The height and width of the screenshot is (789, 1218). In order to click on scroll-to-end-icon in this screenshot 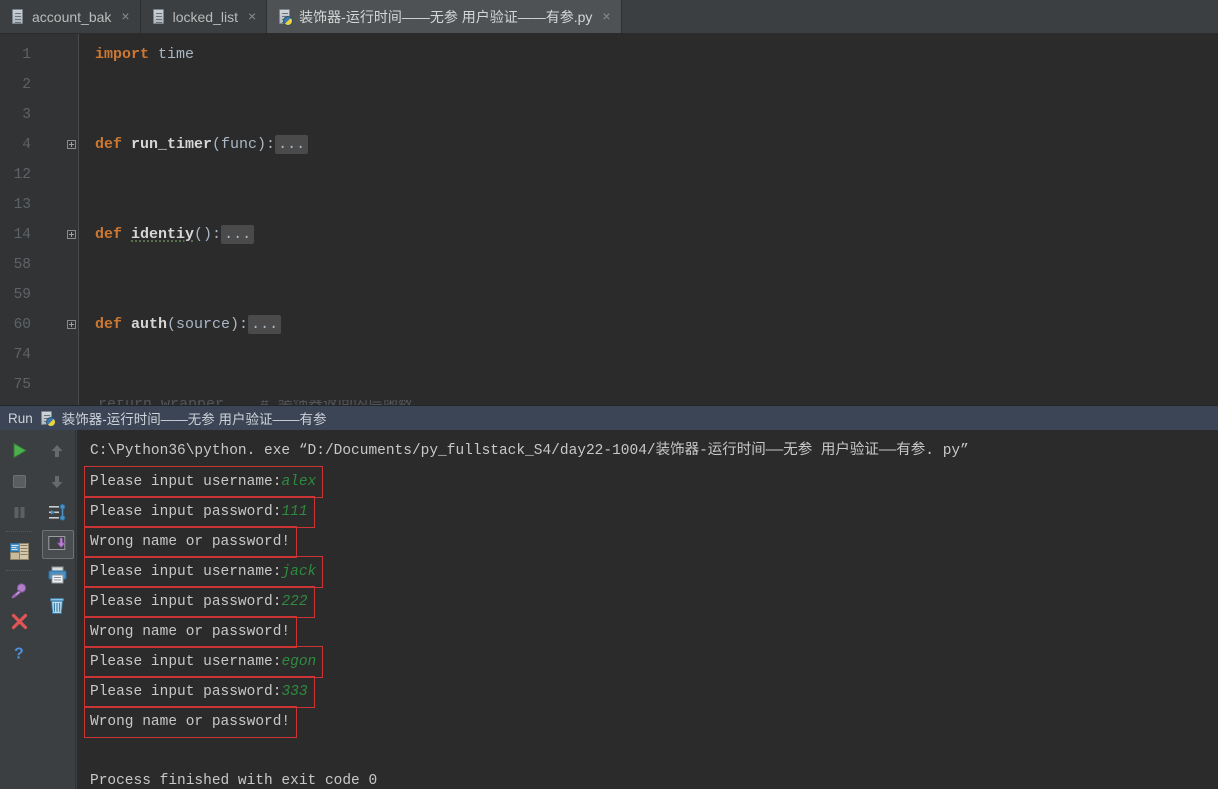, I will do `click(56, 543)`.